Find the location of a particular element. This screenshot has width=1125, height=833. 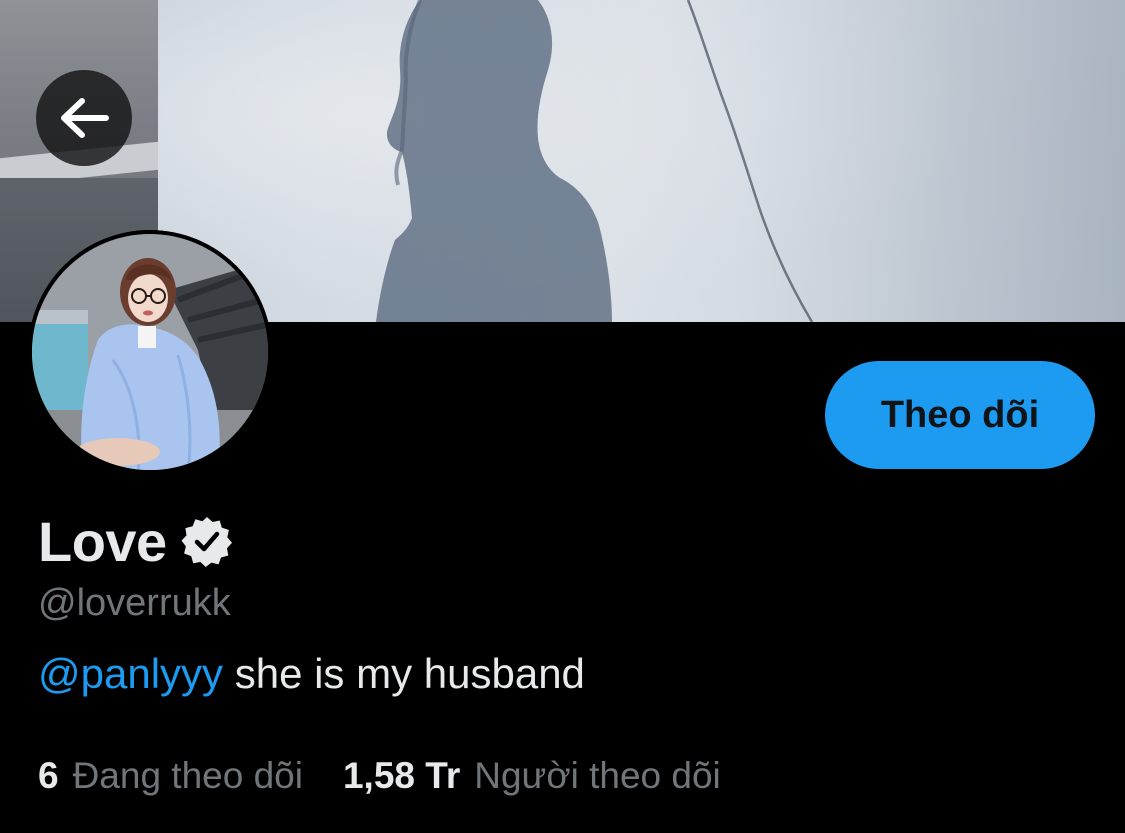

profile-stats: 6 Đang theo dõi 1,58 Tr Người theo dõi is located at coordinates (379, 776).